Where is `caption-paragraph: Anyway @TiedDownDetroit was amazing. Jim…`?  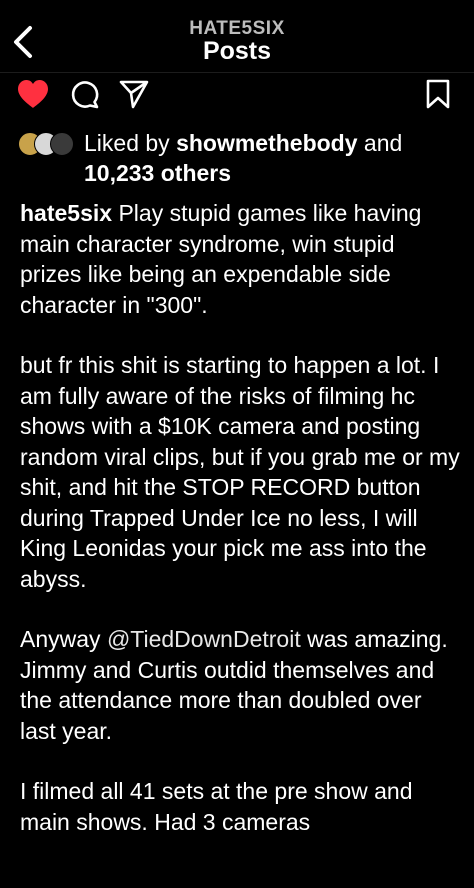 caption-paragraph: Anyway @TiedDownDetroit was amazing. Jim… is located at coordinates (240, 685).